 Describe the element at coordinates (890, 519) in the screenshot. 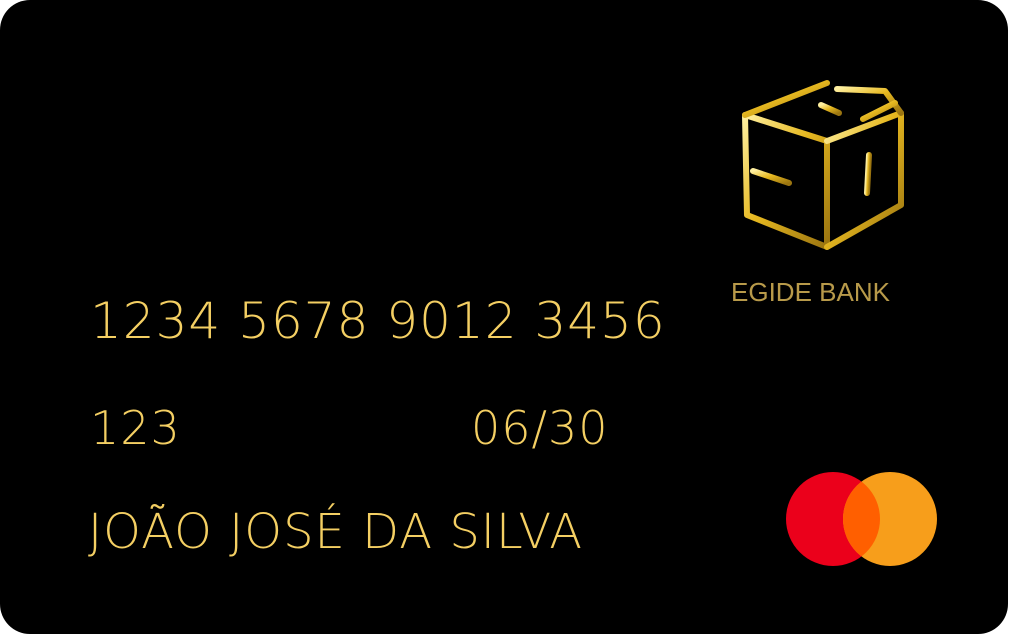

I see `mastercard-overlap` at that location.